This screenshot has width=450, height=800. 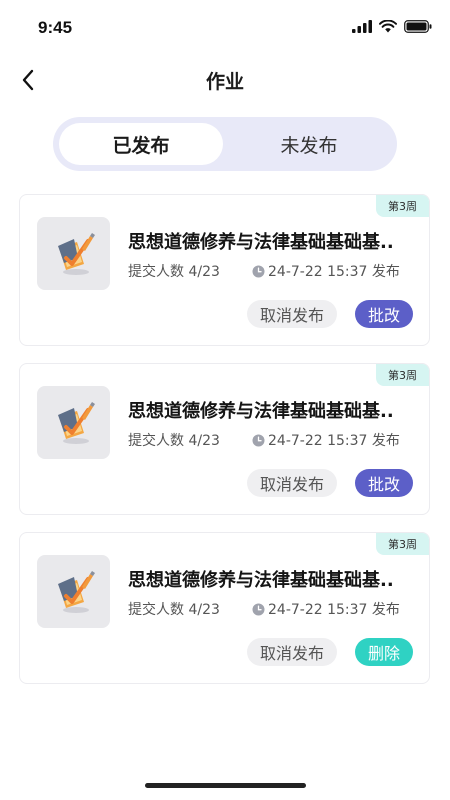 What do you see at coordinates (418, 26) in the screenshot?
I see `battery-icon` at bounding box center [418, 26].